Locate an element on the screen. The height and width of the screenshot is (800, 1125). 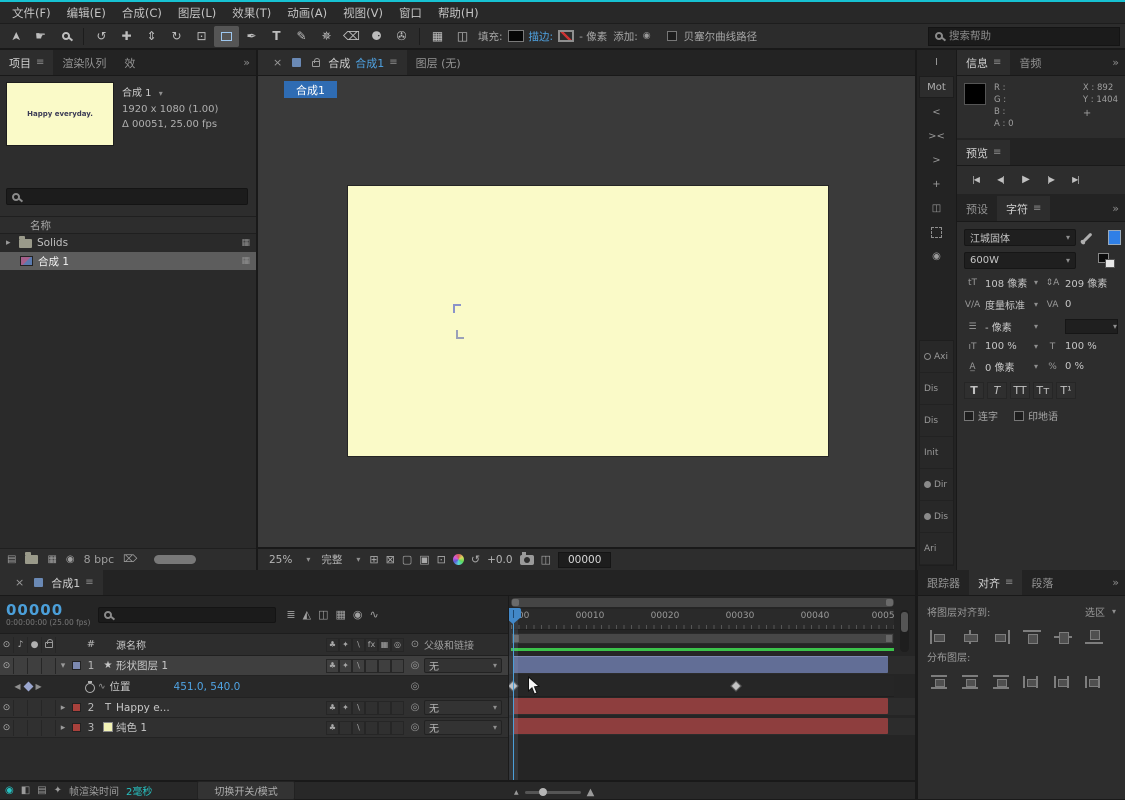
brush-tool: ✎ is located at coordinates (301, 36).